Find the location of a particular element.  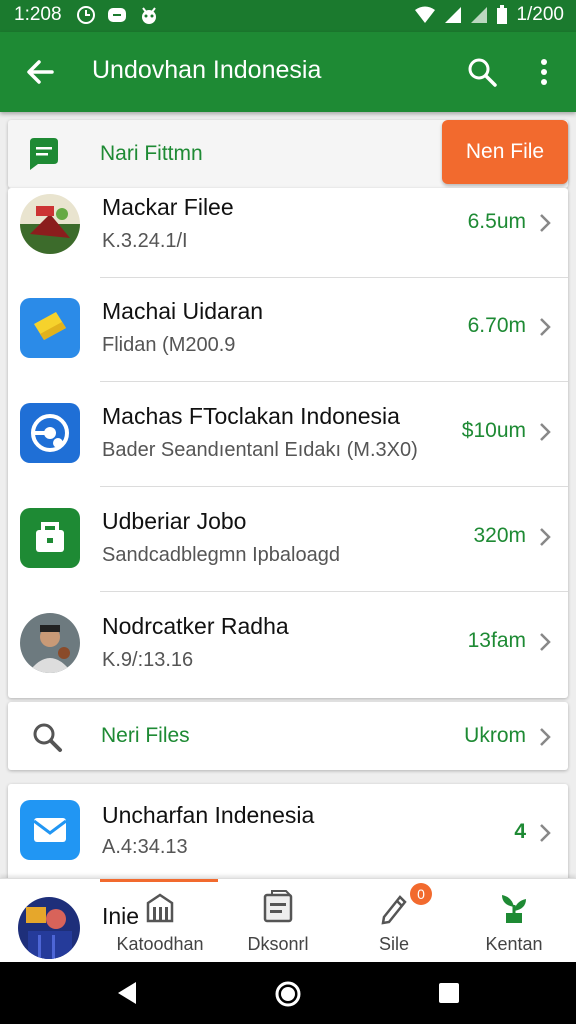

notification-badge: 0 is located at coordinates (421, 894).